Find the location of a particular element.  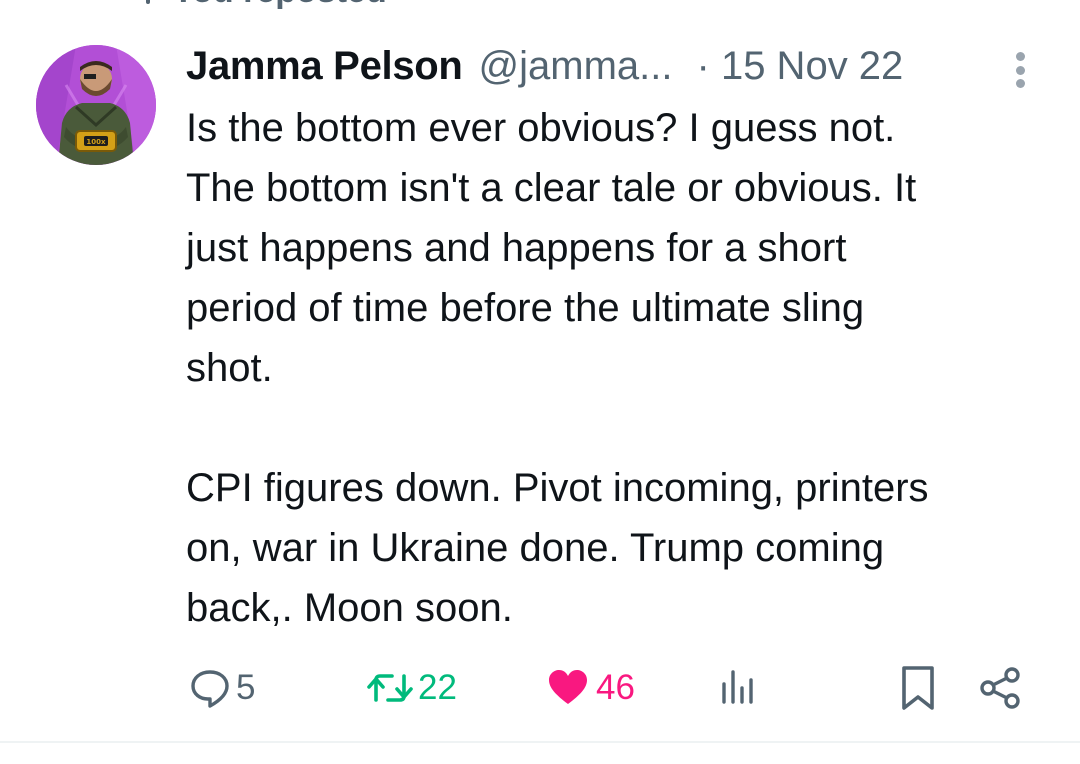

views-button is located at coordinates (738, 688).